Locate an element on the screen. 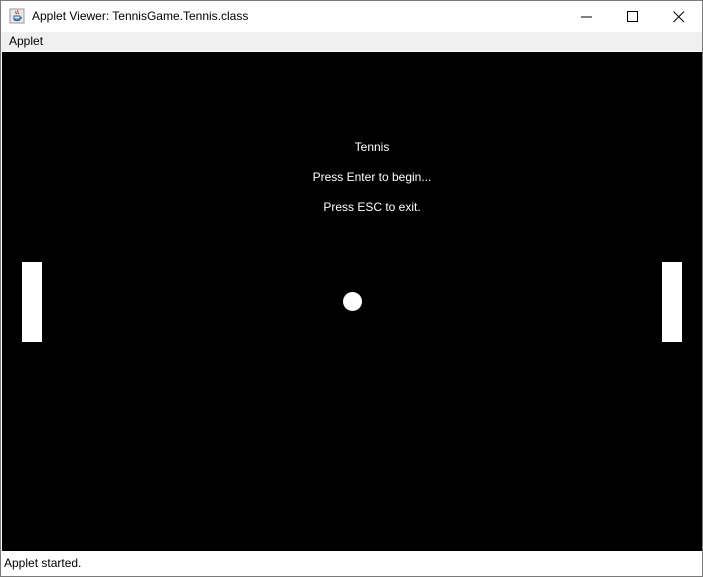  close-button is located at coordinates (679, 16).